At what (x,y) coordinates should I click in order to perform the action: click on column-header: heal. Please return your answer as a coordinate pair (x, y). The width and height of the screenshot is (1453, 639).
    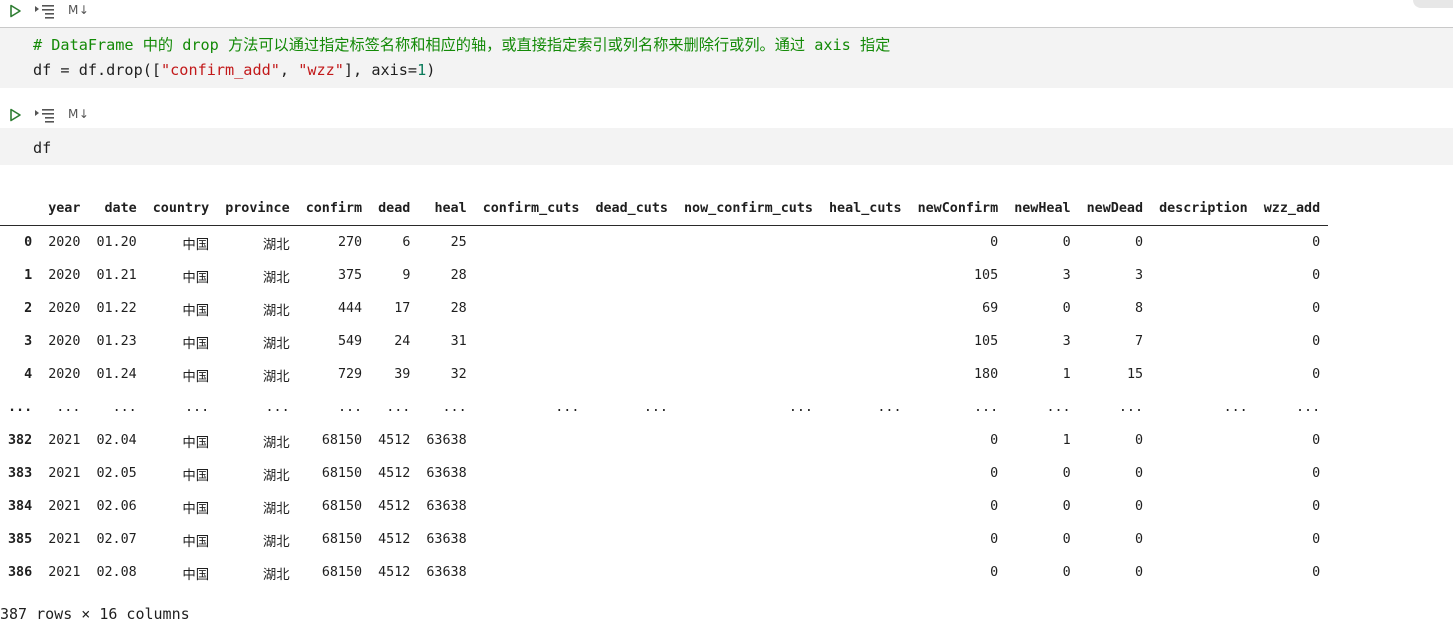
    Looking at the image, I should click on (446, 209).